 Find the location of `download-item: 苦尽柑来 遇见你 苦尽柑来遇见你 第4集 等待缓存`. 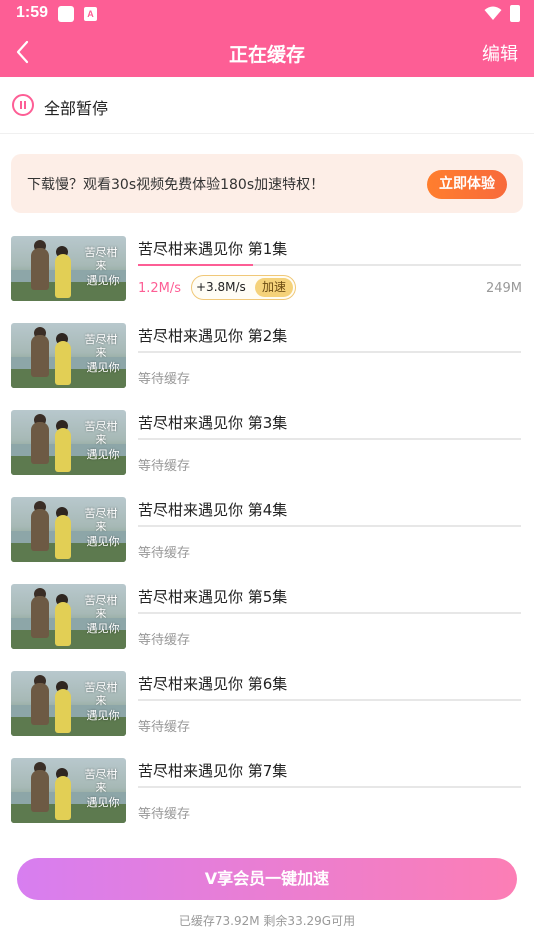

download-item: 苦尽柑来 遇见你 苦尽柑来遇见你 第4集 等待缓存 is located at coordinates (267, 540).